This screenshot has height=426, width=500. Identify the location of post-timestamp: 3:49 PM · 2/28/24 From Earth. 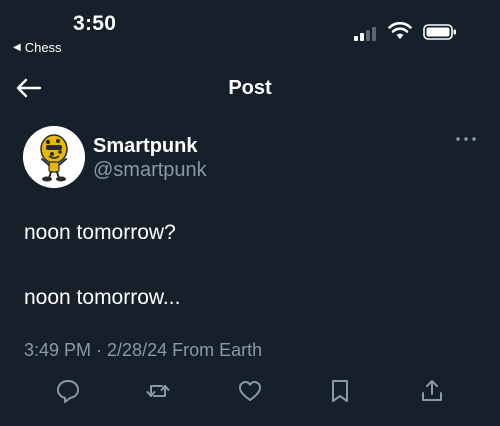
(143, 350).